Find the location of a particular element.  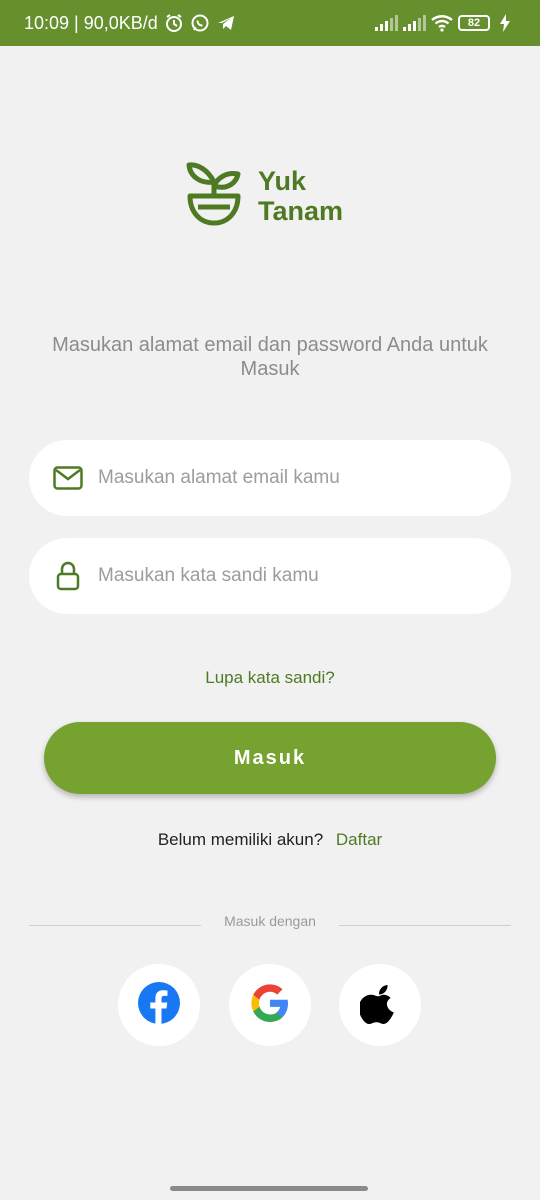

google-login-button is located at coordinates (270, 1005).